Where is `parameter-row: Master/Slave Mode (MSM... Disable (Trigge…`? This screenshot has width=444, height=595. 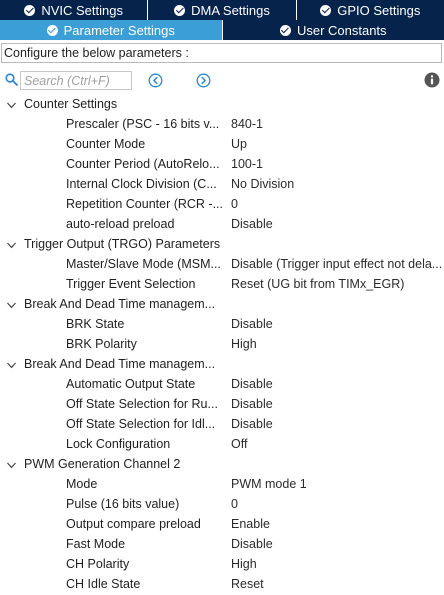
parameter-row: Master/Slave Mode (MSM... Disable (Trigge… is located at coordinates (222, 265).